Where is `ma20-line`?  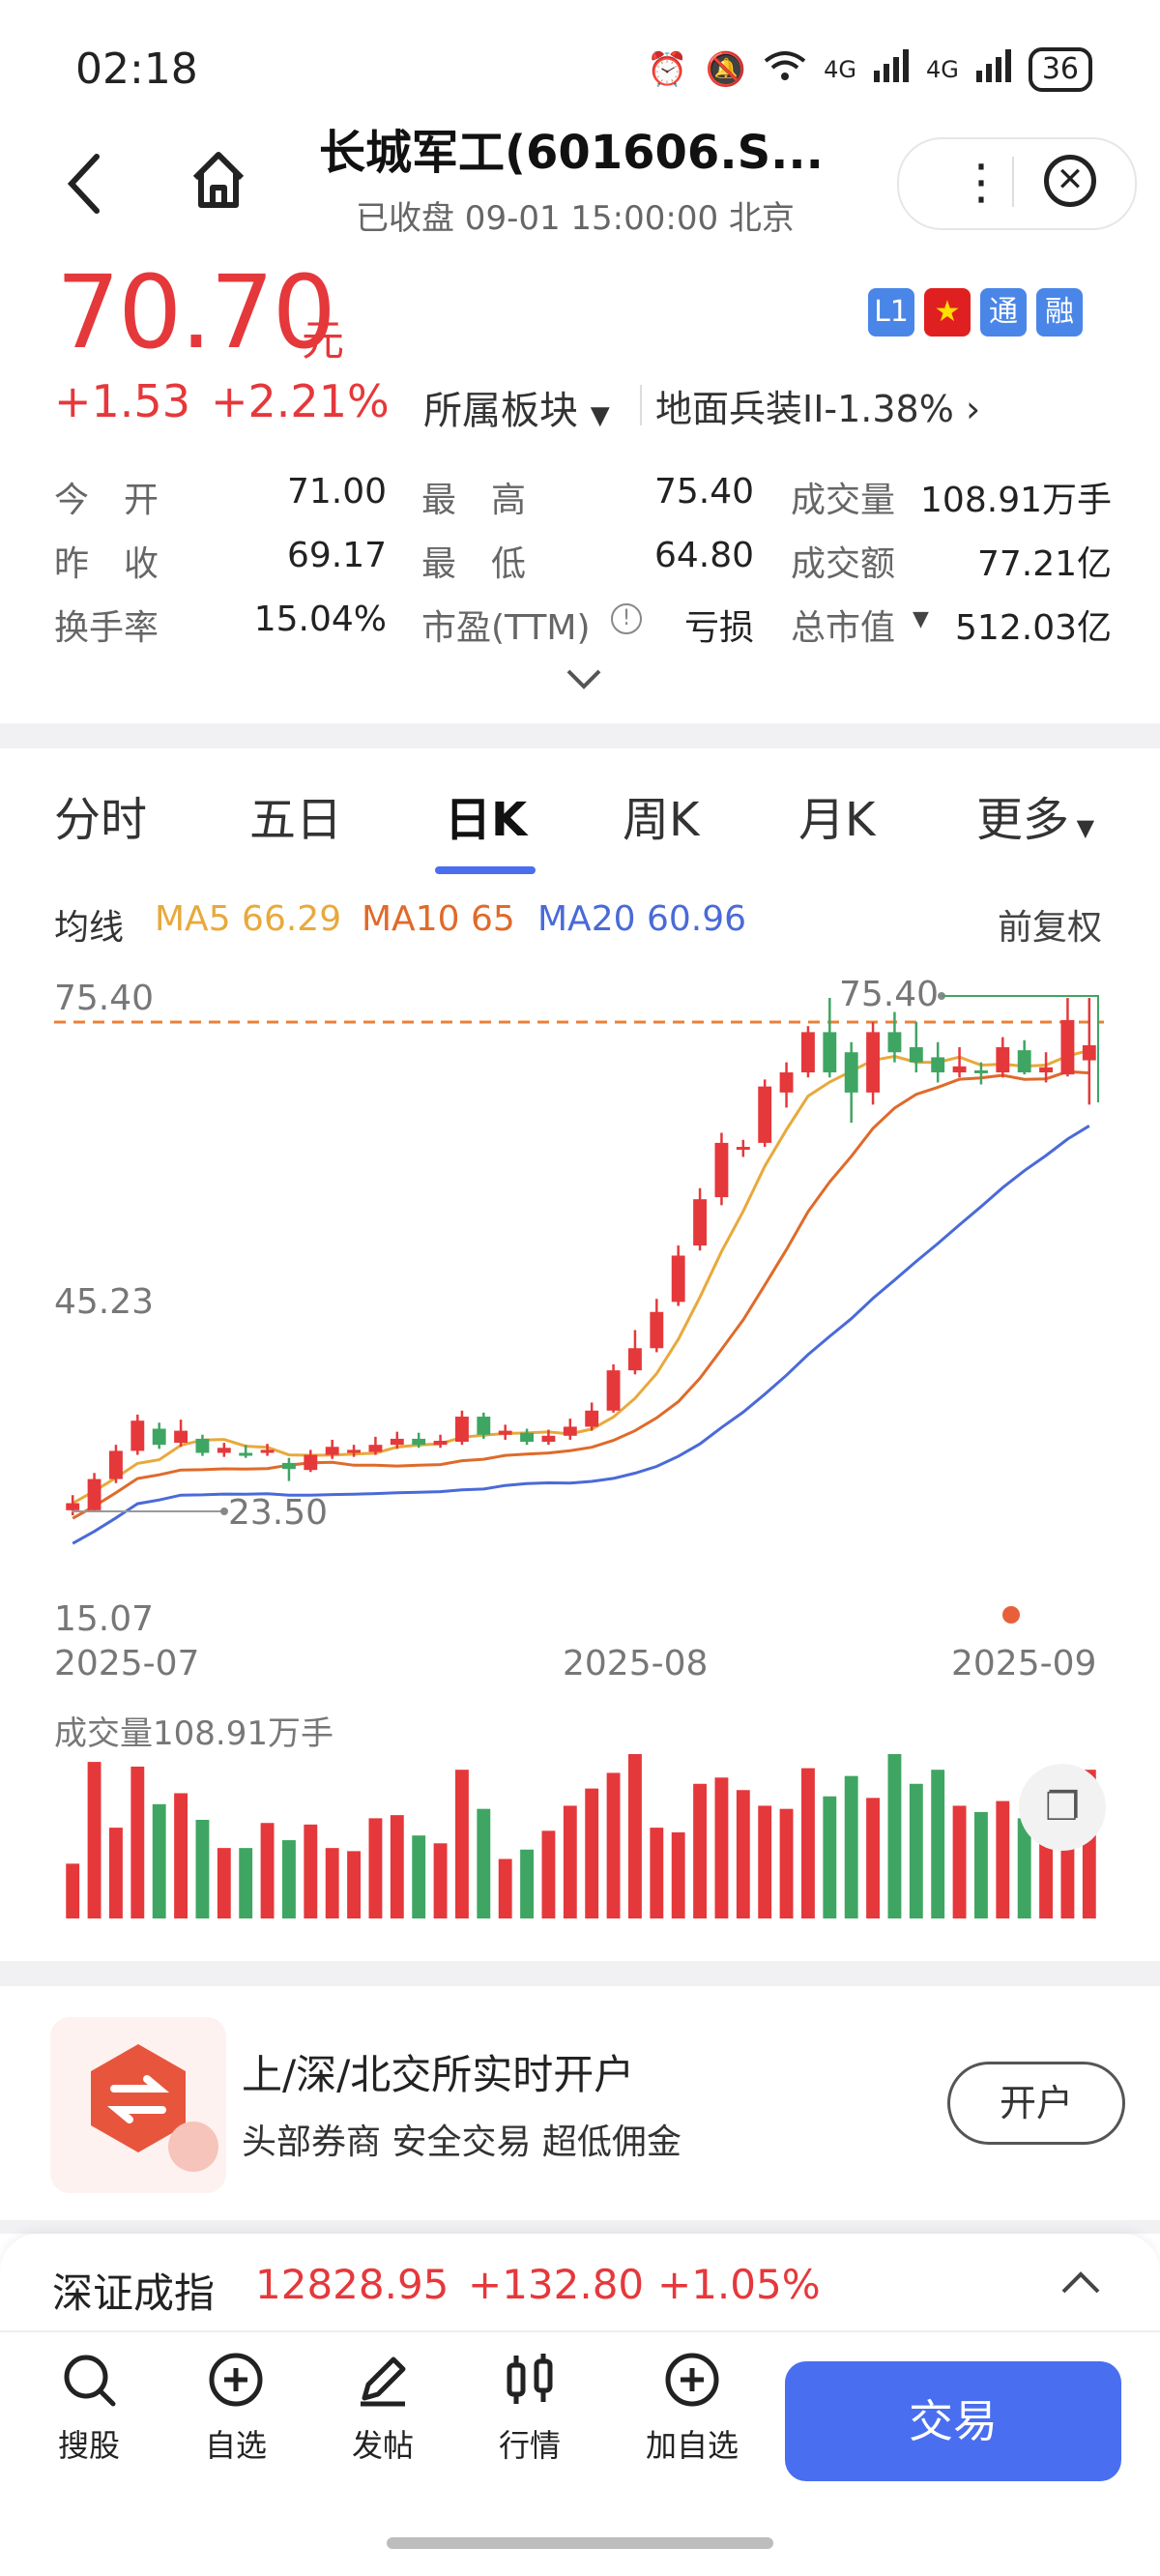
ma20-line is located at coordinates (581, 1335).